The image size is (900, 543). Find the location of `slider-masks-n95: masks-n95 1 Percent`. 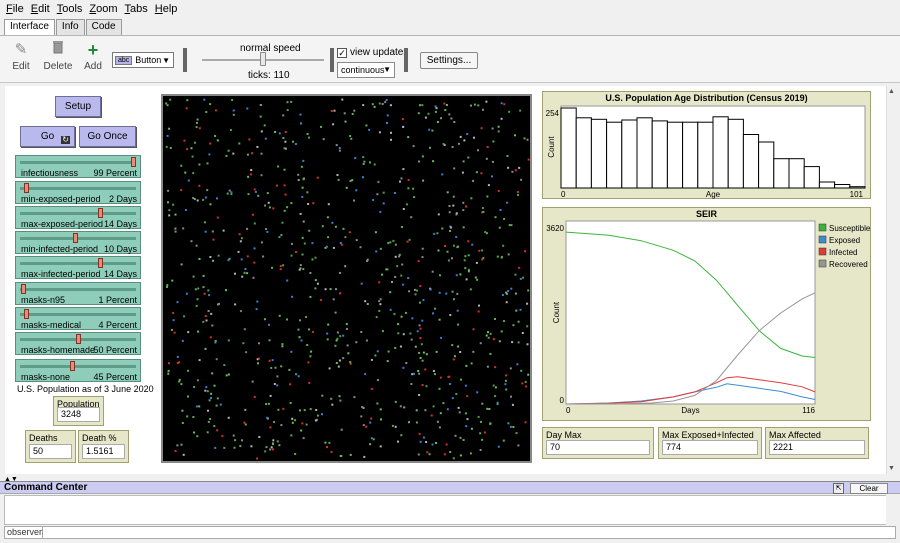

slider-masks-n95: masks-n95 1 Percent is located at coordinates (78, 293).